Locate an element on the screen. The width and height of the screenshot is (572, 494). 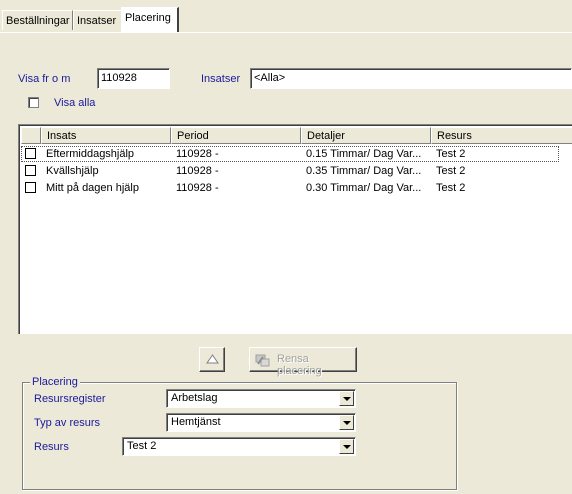
column-header-detaljer: Detaljer is located at coordinates (366, 135).